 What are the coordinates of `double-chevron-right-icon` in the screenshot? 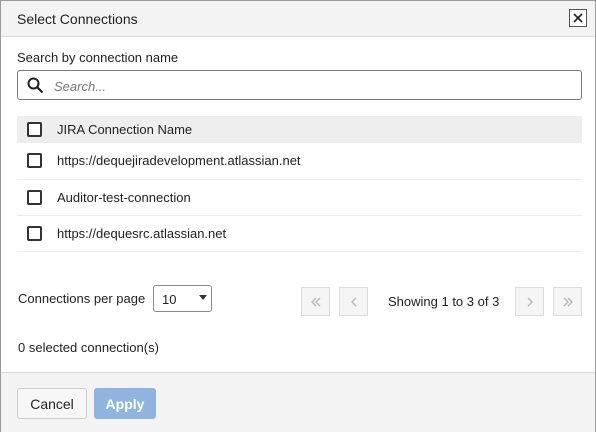 It's located at (568, 301).